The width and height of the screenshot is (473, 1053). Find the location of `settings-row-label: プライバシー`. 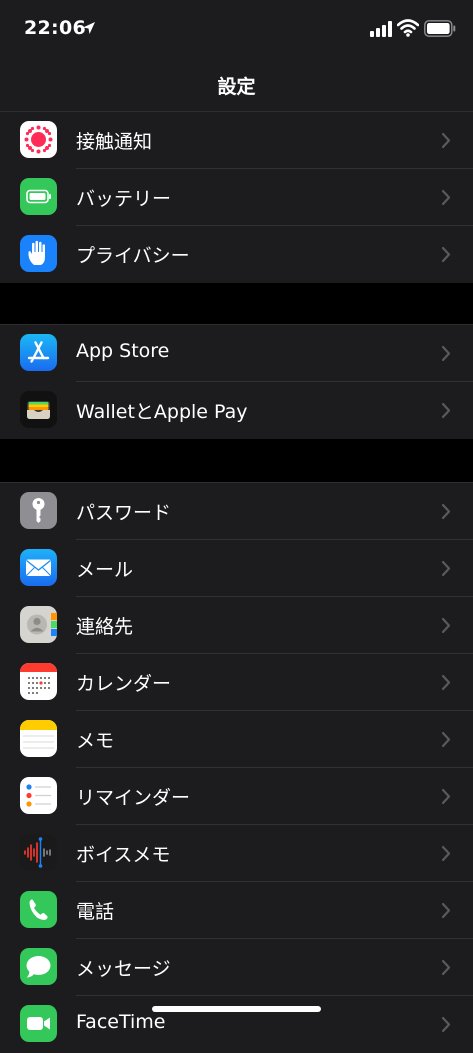

settings-row-label: プライバシー is located at coordinates (133, 256).